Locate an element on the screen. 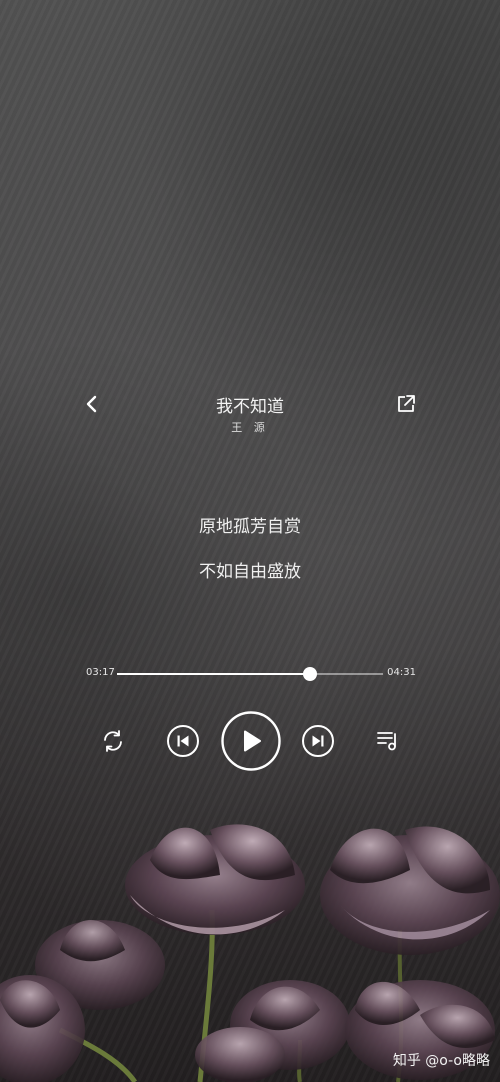  skip-previous-icon is located at coordinates (183, 741).